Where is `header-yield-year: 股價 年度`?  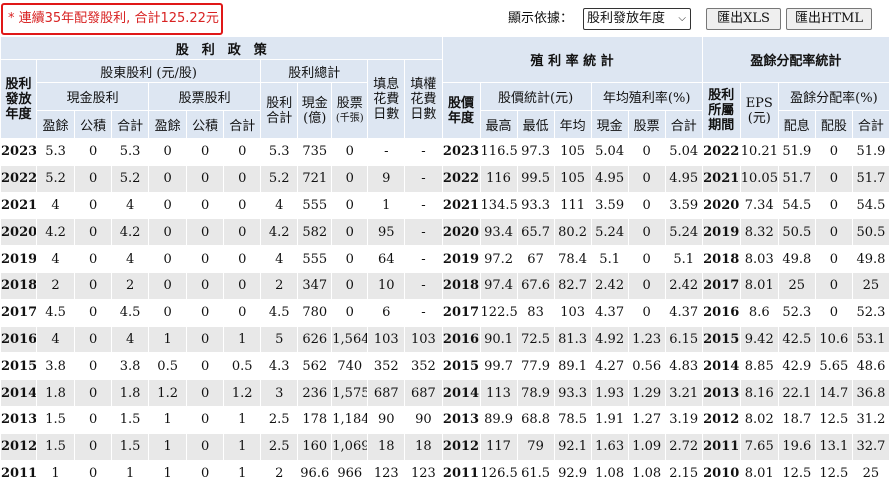
header-yield-year: 股價 年度 is located at coordinates (461, 110).